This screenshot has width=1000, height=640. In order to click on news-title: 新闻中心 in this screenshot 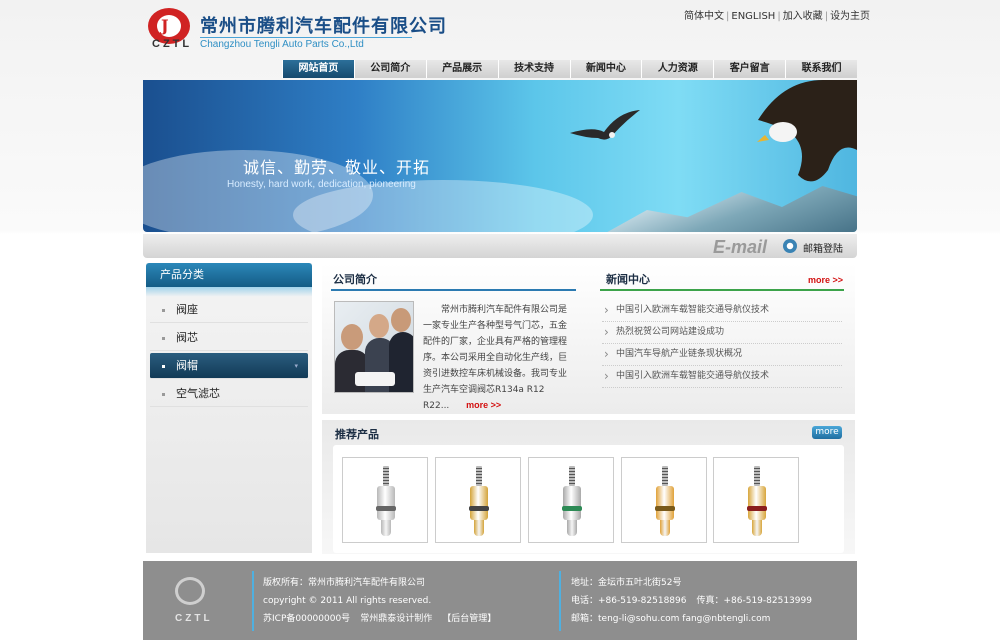, I will do `click(628, 279)`.